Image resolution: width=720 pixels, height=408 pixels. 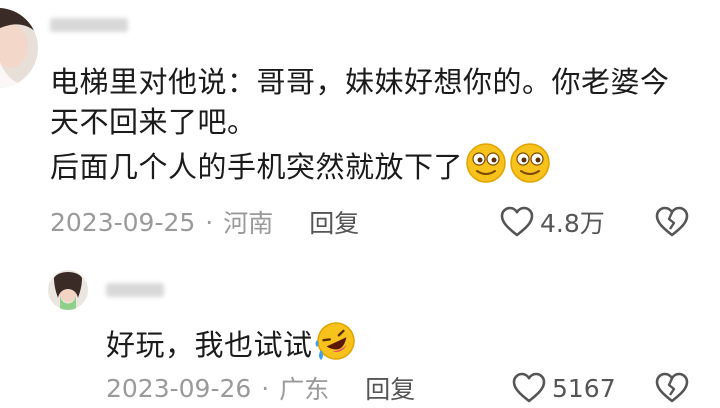 I want to click on comment-text: 好玩，我也试试, so click(x=231, y=346).